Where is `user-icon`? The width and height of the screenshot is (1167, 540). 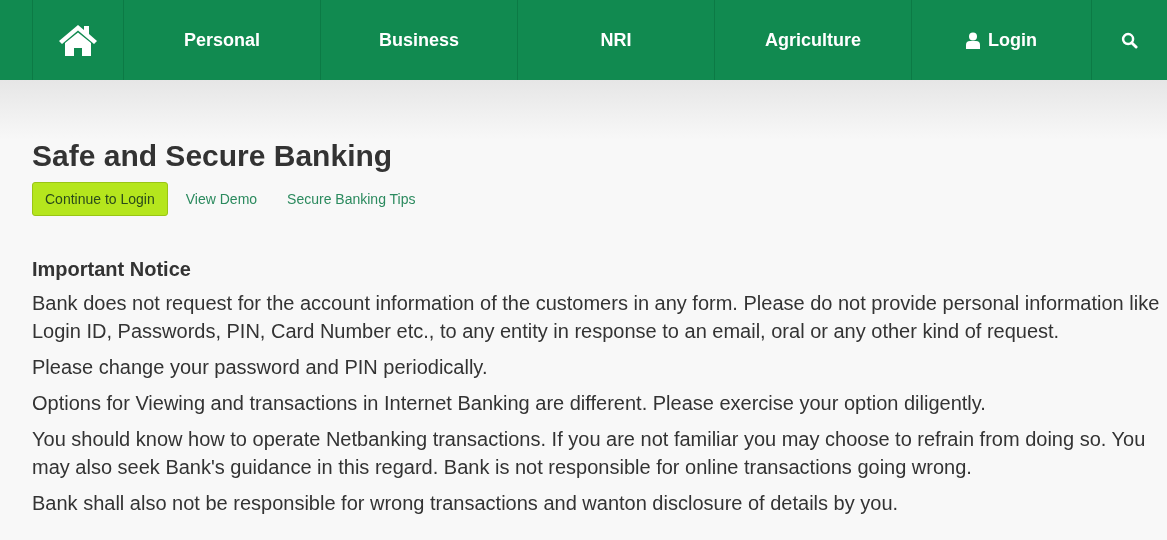 user-icon is located at coordinates (973, 40).